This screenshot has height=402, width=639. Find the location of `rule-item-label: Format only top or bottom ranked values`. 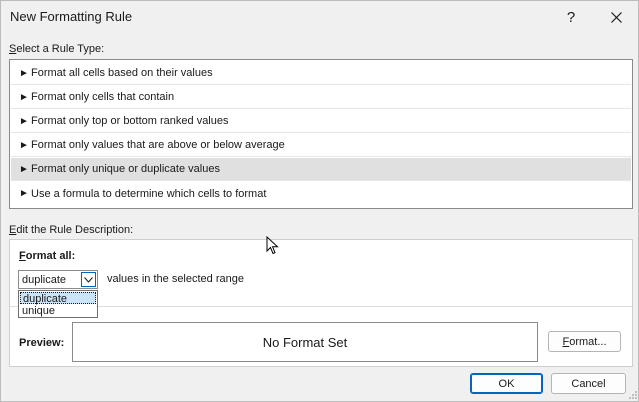

rule-item-label: Format only top or bottom ranked values is located at coordinates (130, 121).